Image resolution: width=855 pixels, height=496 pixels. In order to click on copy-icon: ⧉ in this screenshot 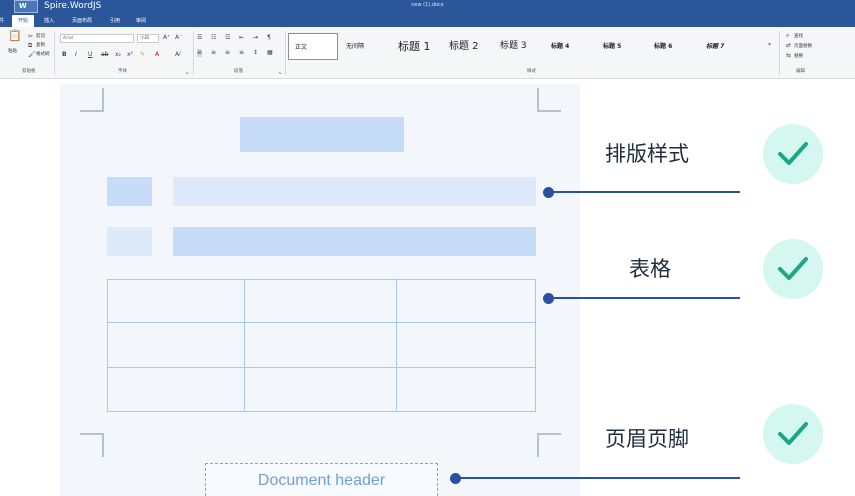, I will do `click(30, 46)`.